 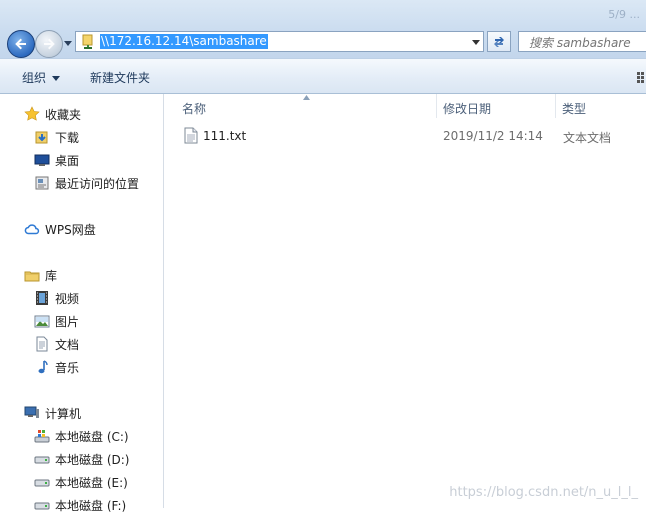 I want to click on forward-button, so click(x=49, y=44).